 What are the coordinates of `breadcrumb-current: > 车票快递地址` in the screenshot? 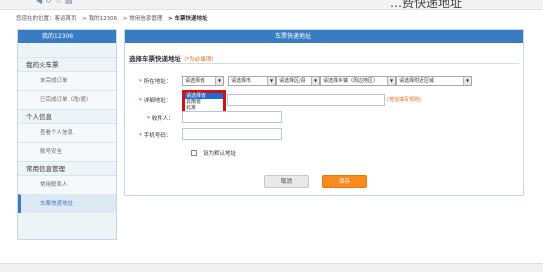 It's located at (187, 19).